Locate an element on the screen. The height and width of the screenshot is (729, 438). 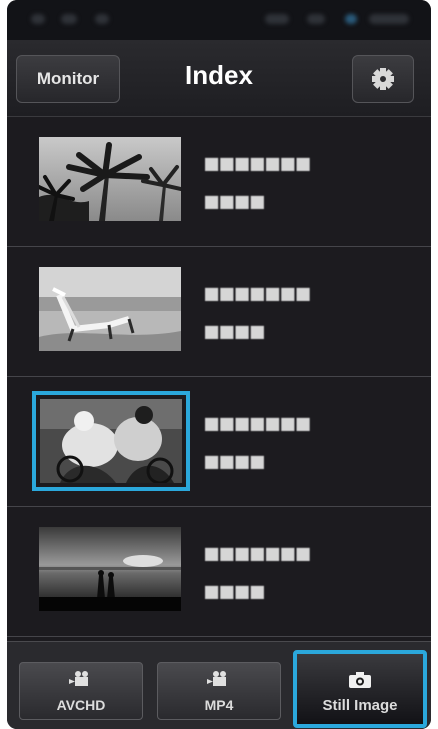
tab-avchd: AVCHD is located at coordinates (81, 691).